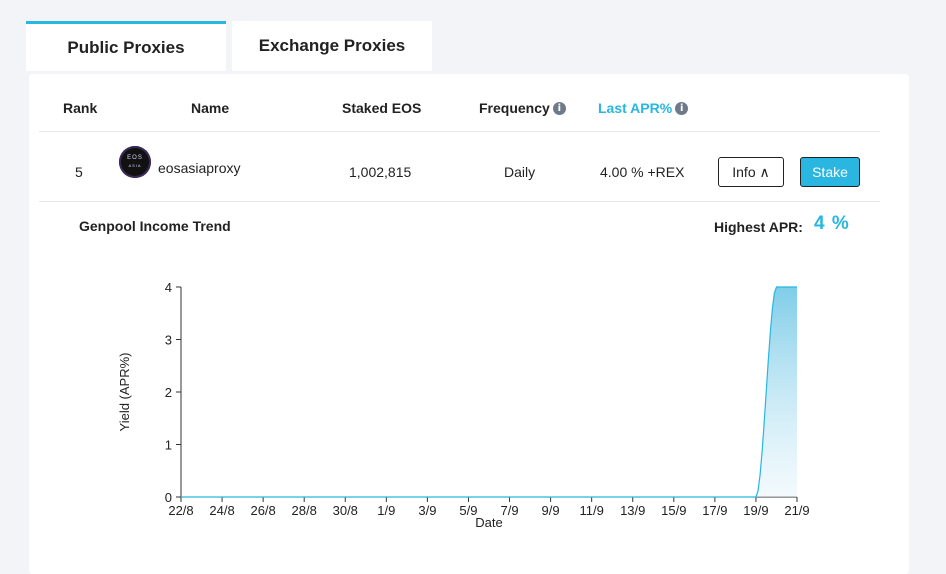 The width and height of the screenshot is (946, 574). Describe the element at coordinates (304, 510) in the screenshot. I see `x-tick-label: 28/8` at that location.